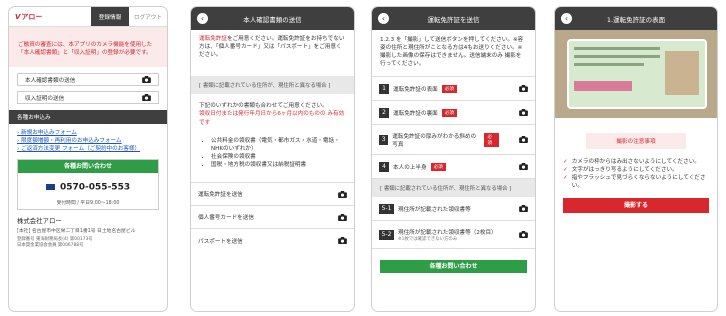 This screenshot has width=726, height=316. Describe the element at coordinates (434, 140) in the screenshot. I see `step-label: 運転免許証の厚みがわかる斜めの写真` at that location.